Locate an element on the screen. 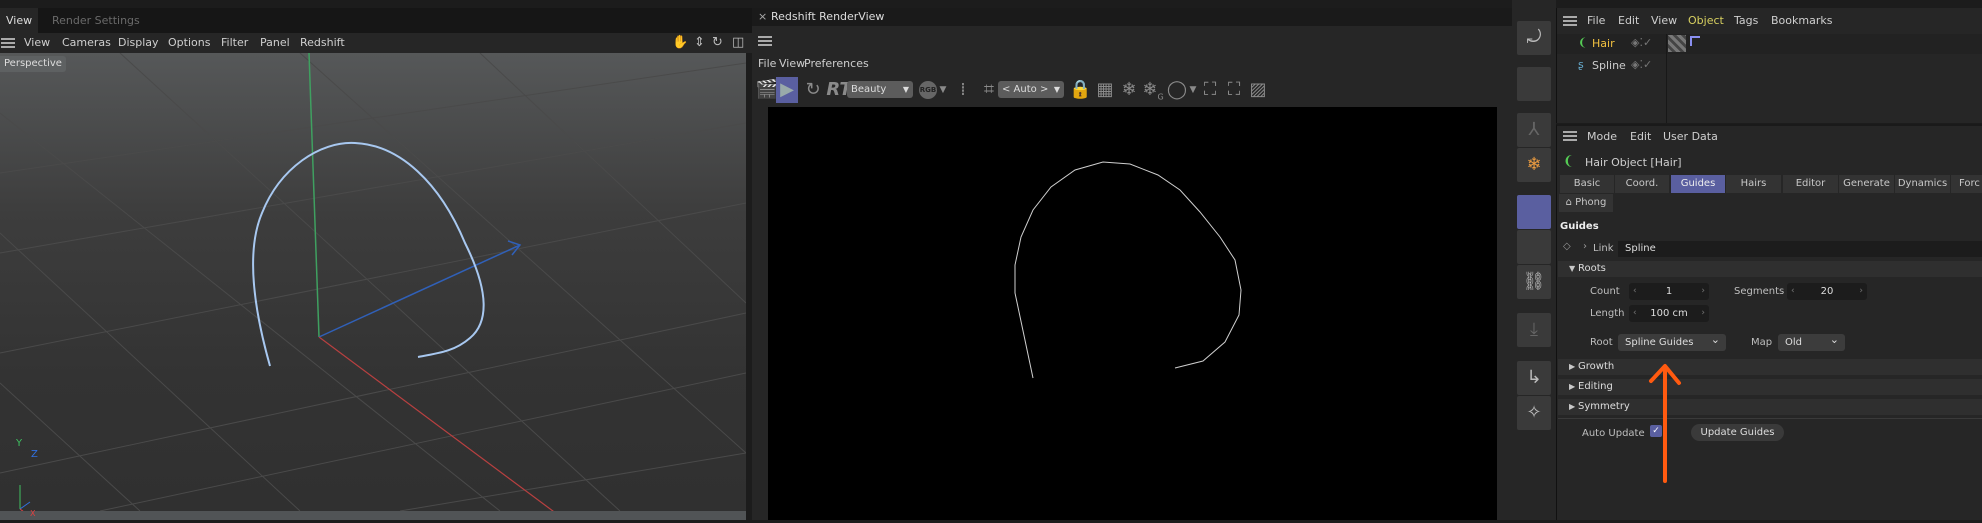 Image resolution: width=1982 pixels, height=523 pixels. close-icon: × is located at coordinates (762, 16).